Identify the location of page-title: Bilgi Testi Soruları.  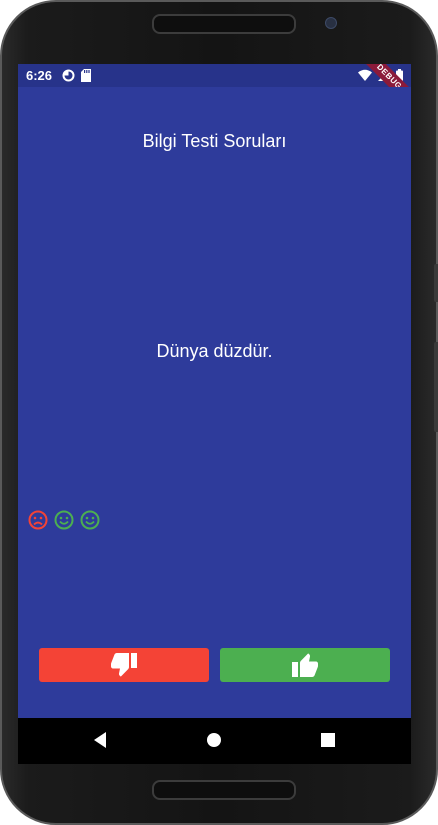
(214, 141).